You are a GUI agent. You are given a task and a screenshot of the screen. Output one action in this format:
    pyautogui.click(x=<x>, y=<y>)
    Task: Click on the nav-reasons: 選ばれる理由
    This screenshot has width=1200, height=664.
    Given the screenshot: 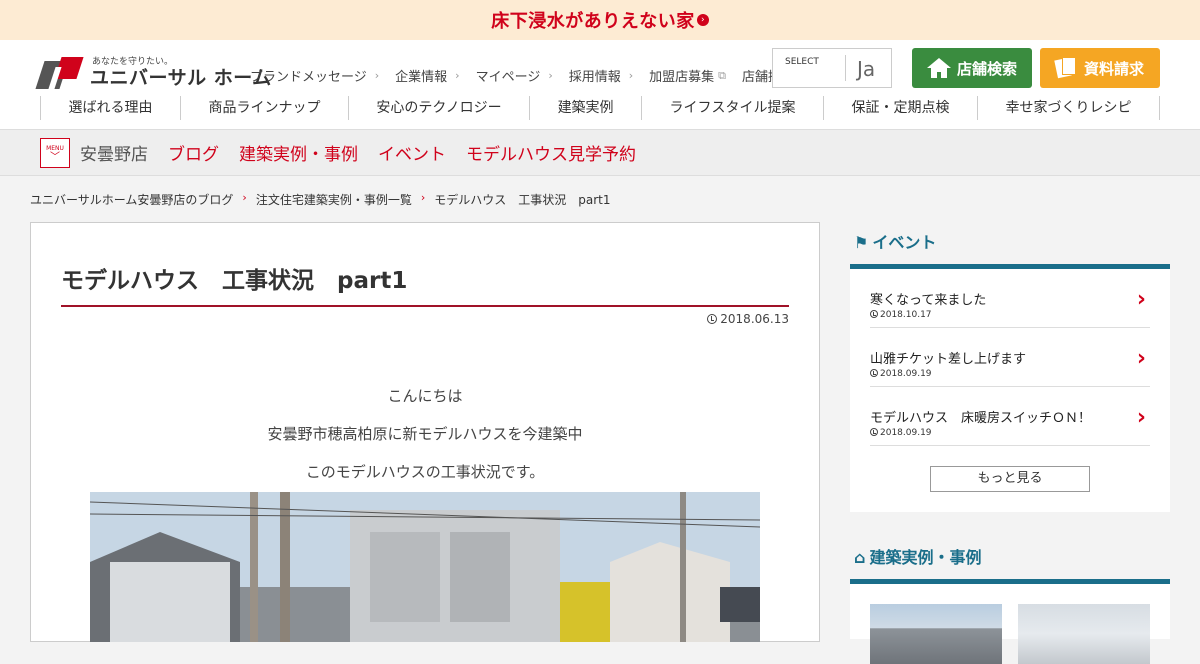 What is the action you would take?
    pyautogui.click(x=110, y=108)
    